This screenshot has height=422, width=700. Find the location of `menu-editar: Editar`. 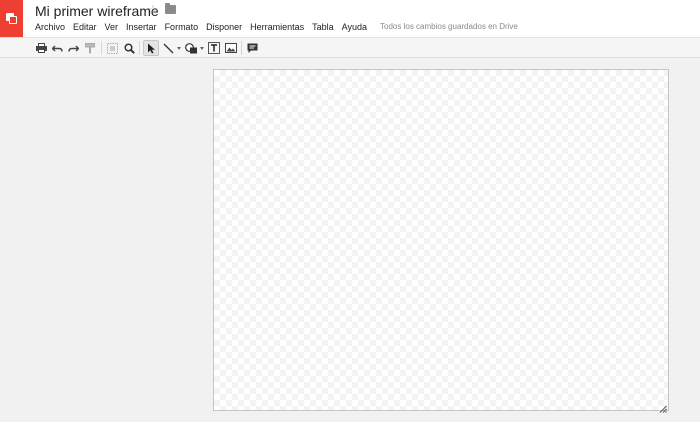

menu-editar: Editar is located at coordinates (85, 27).